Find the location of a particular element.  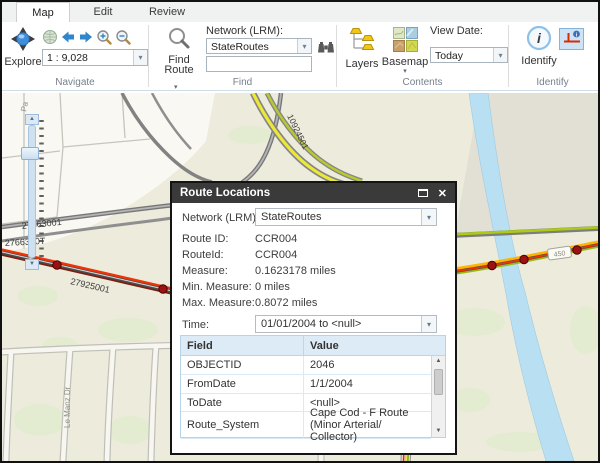

group-label-navigate: Navigate is located at coordinates (75, 82).